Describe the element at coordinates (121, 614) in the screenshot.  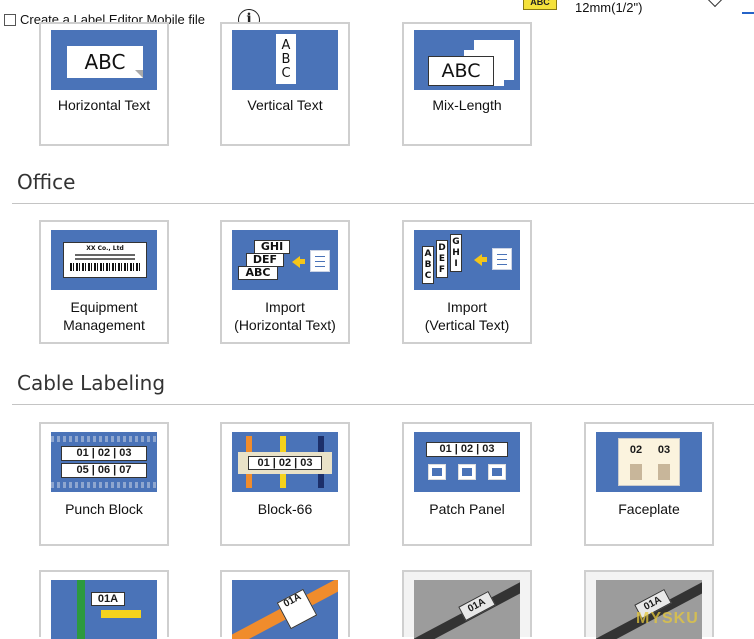
I see `cable-yellow` at that location.